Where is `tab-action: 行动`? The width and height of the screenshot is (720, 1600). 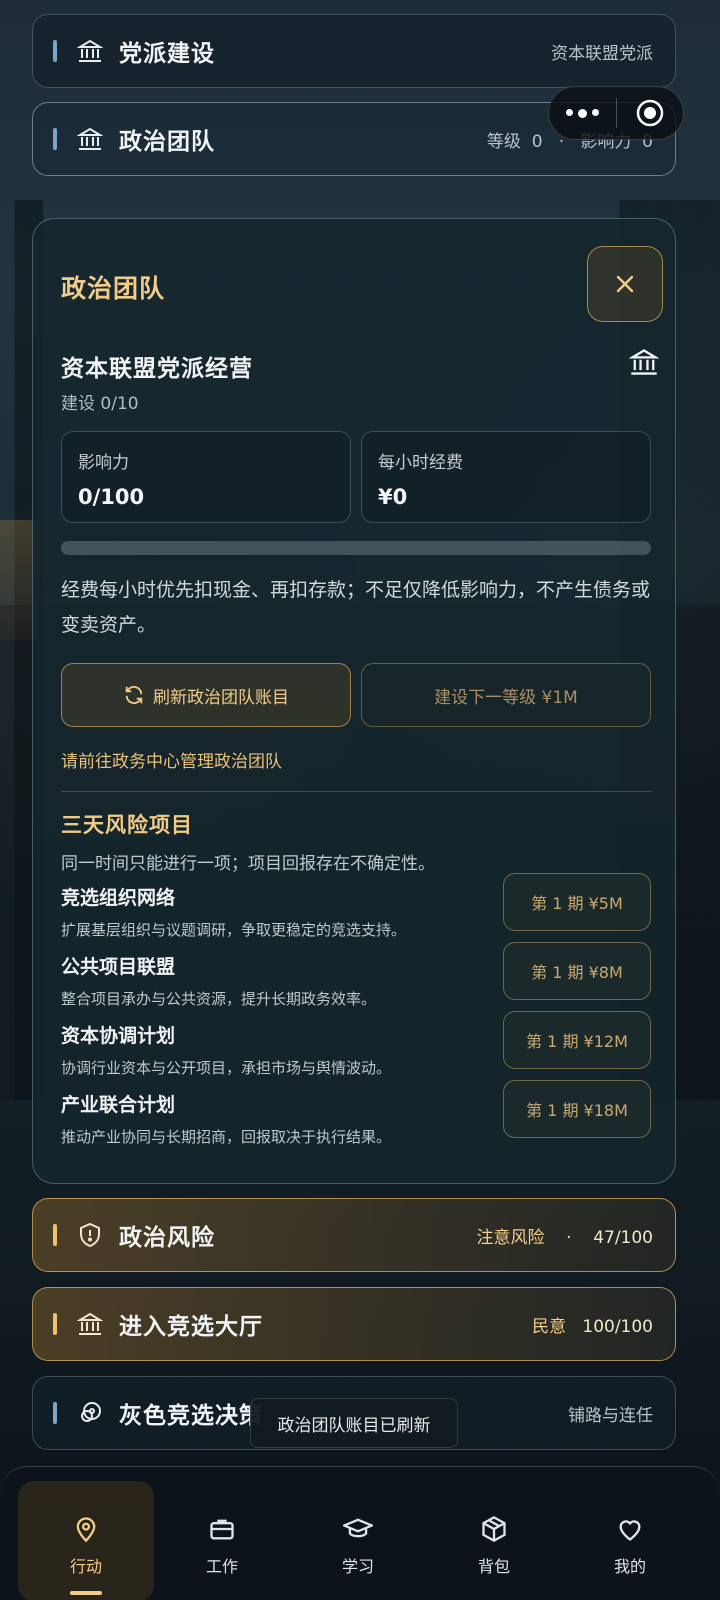
tab-action: 行动 is located at coordinates (86, 1540).